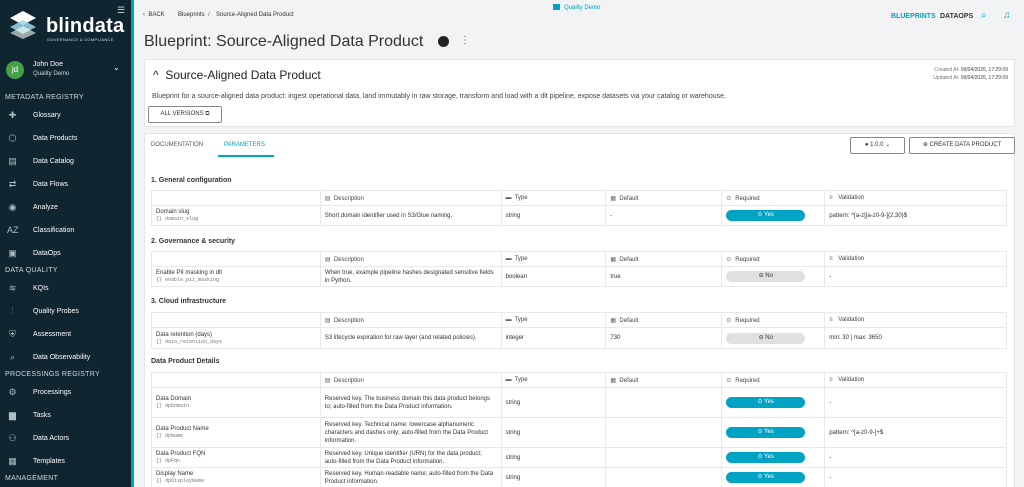 This screenshot has width=1024, height=487. What do you see at coordinates (508, 198) in the screenshot?
I see `type-icon: ▬` at bounding box center [508, 198].